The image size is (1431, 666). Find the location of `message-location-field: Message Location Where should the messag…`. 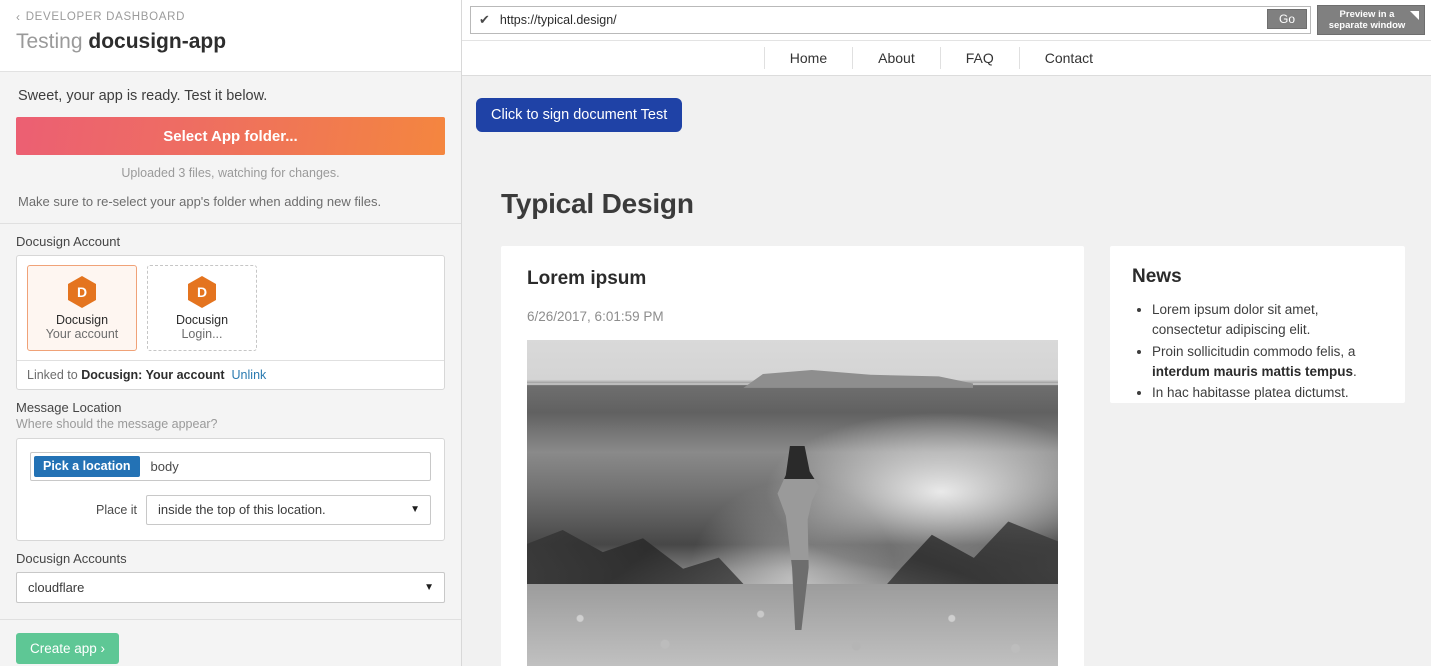

message-location-field: Message Location Where should the messag… is located at coordinates (230, 465).